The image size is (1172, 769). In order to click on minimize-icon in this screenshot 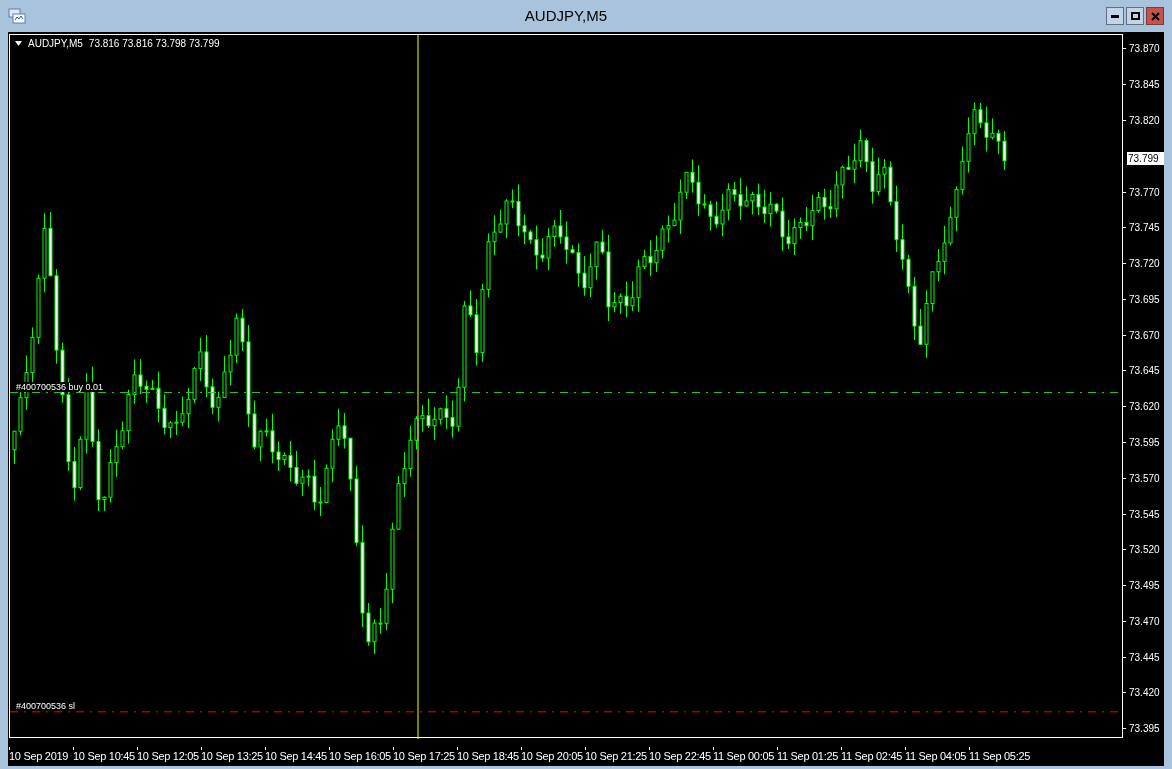, I will do `click(1115, 16)`.